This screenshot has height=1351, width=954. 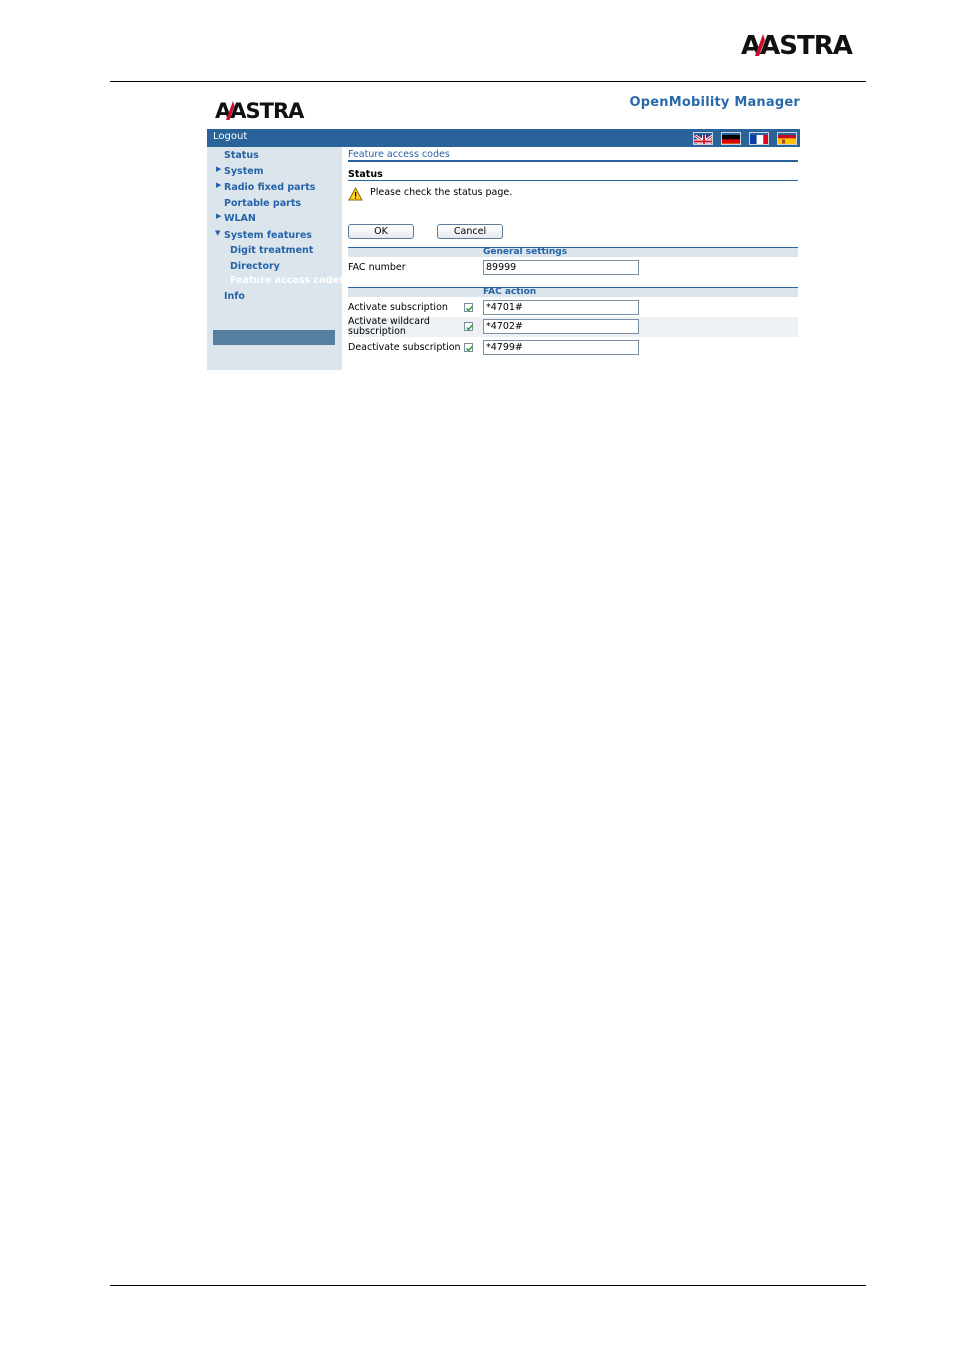 What do you see at coordinates (441, 192) in the screenshot?
I see `status-message: Please check the status page.` at bounding box center [441, 192].